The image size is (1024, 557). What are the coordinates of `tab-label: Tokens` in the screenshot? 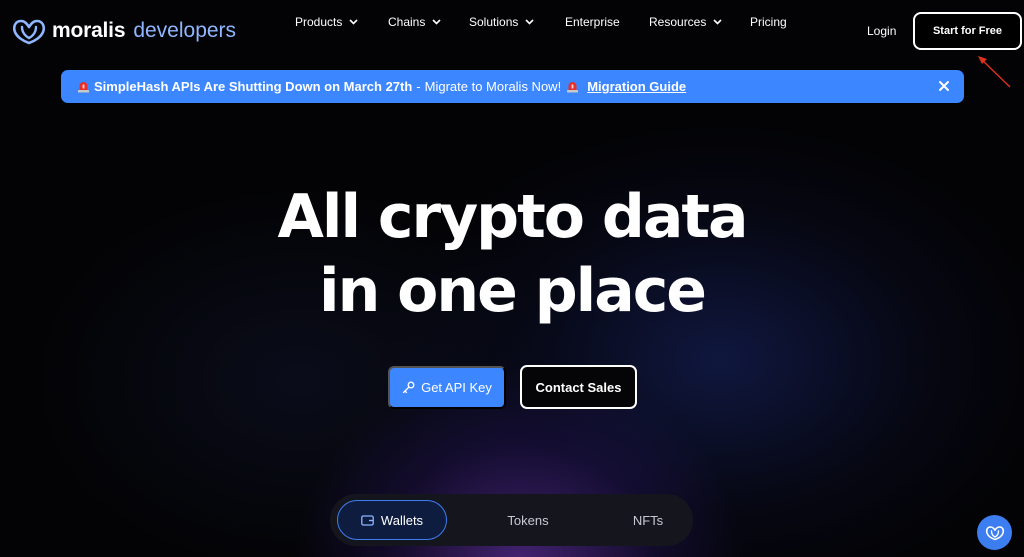 It's located at (528, 520).